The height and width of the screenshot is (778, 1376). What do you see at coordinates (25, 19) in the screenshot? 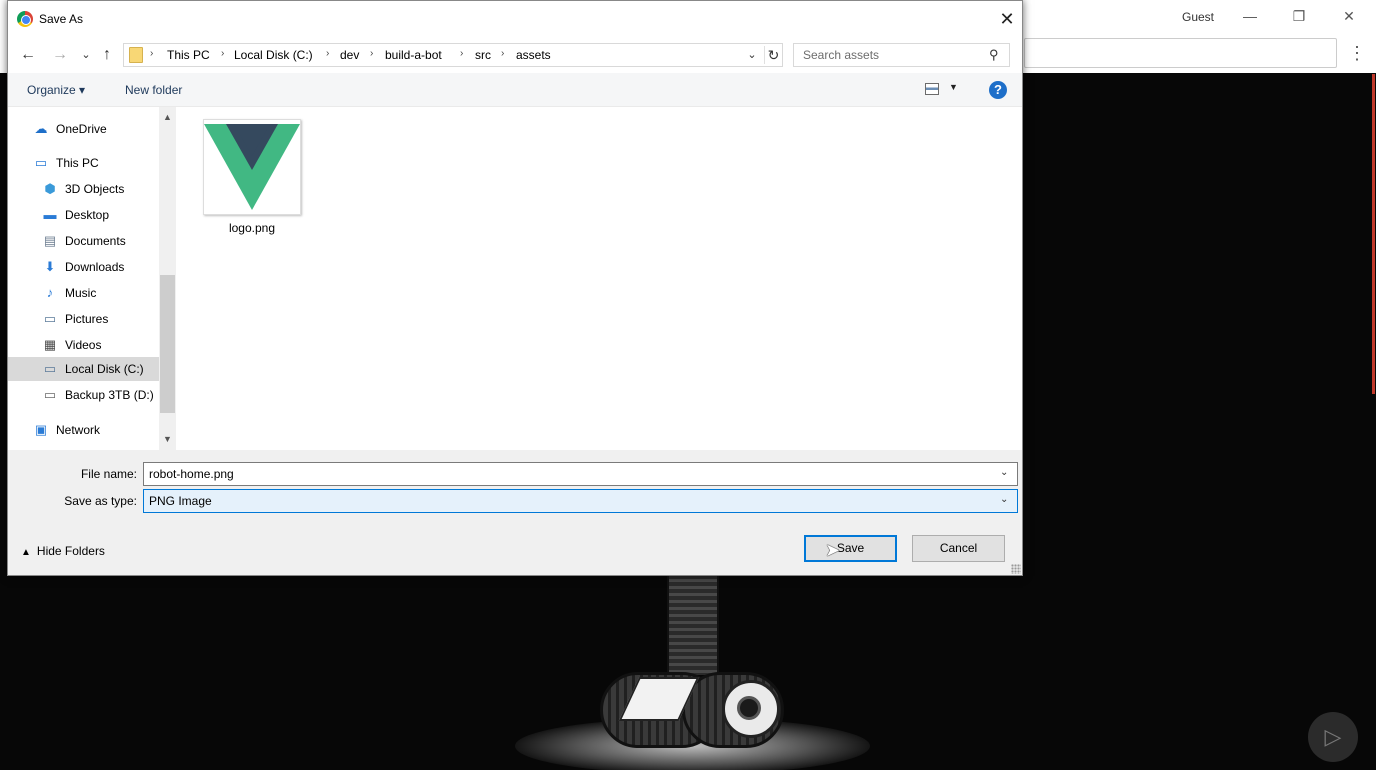
I see `chrome-icon` at bounding box center [25, 19].